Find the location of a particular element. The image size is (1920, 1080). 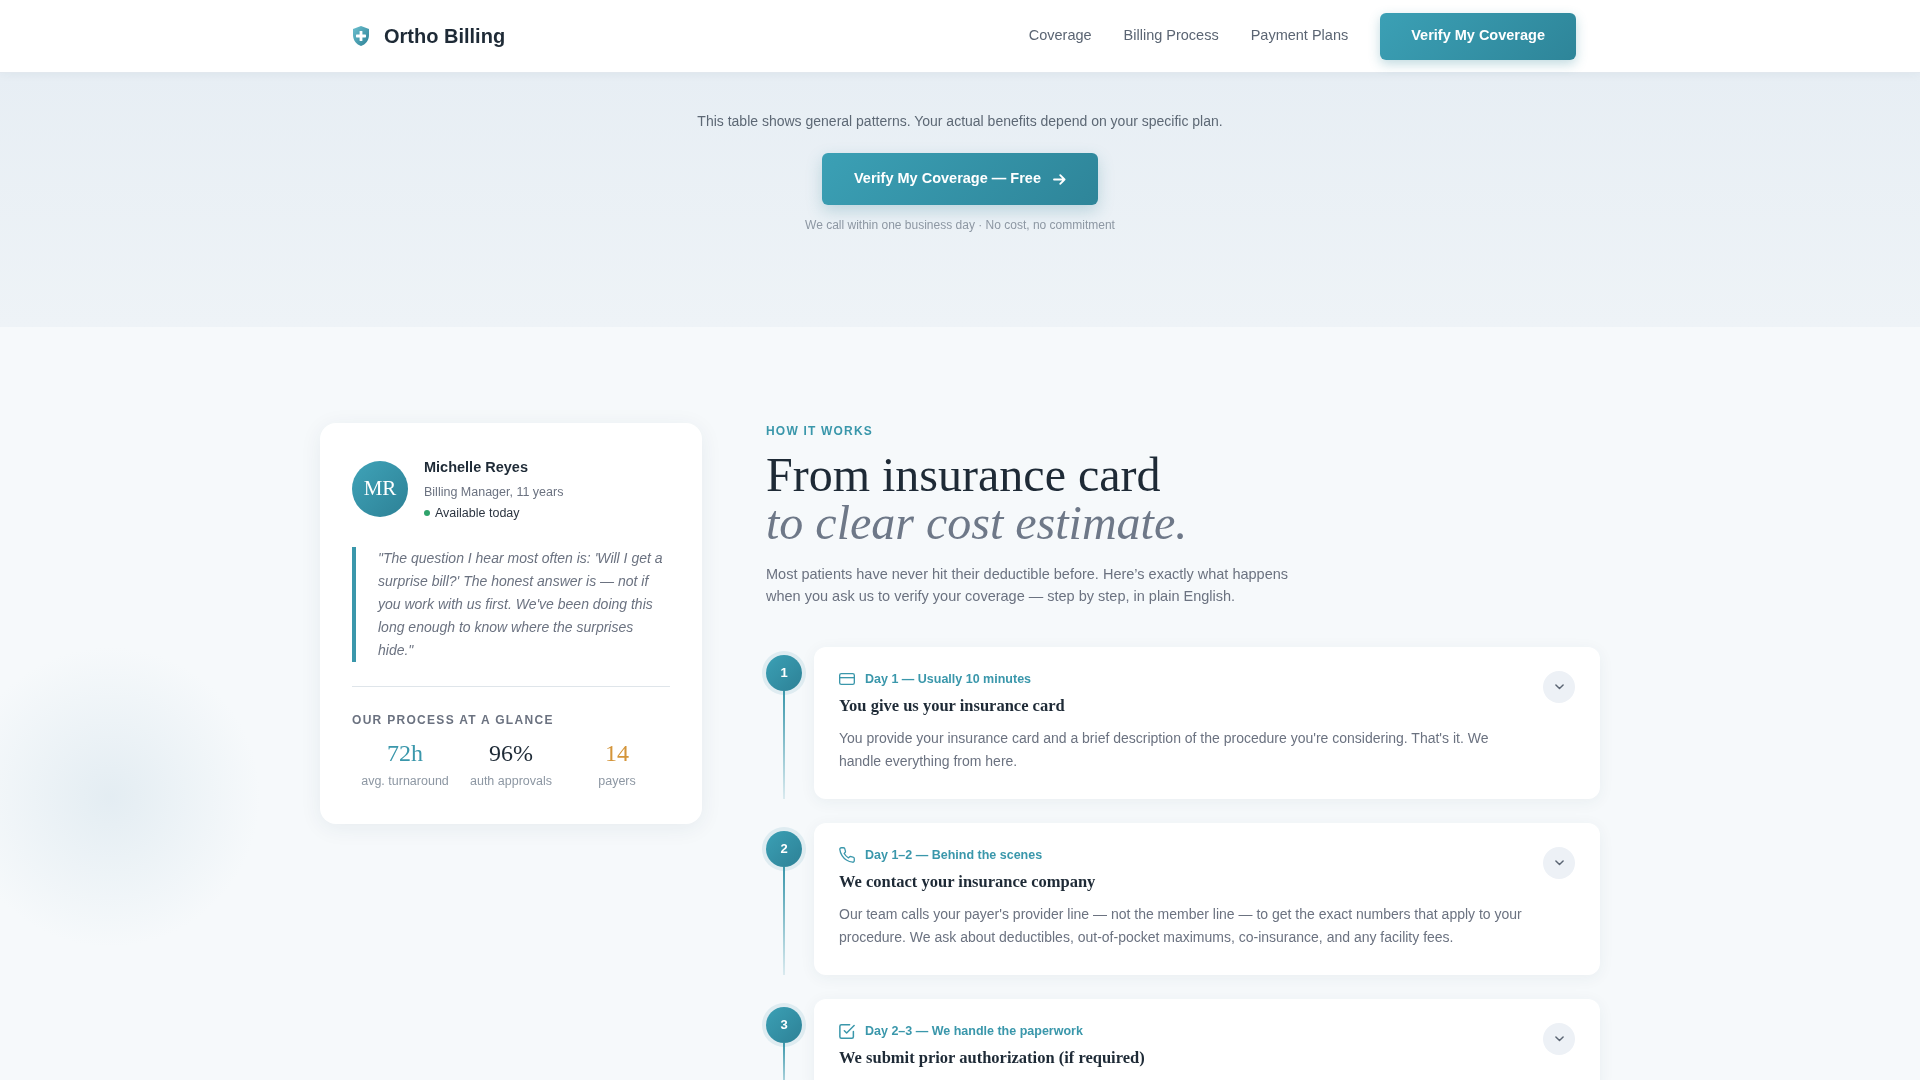

verify-coverage-button: Verify My Coverage is located at coordinates (1478, 36).